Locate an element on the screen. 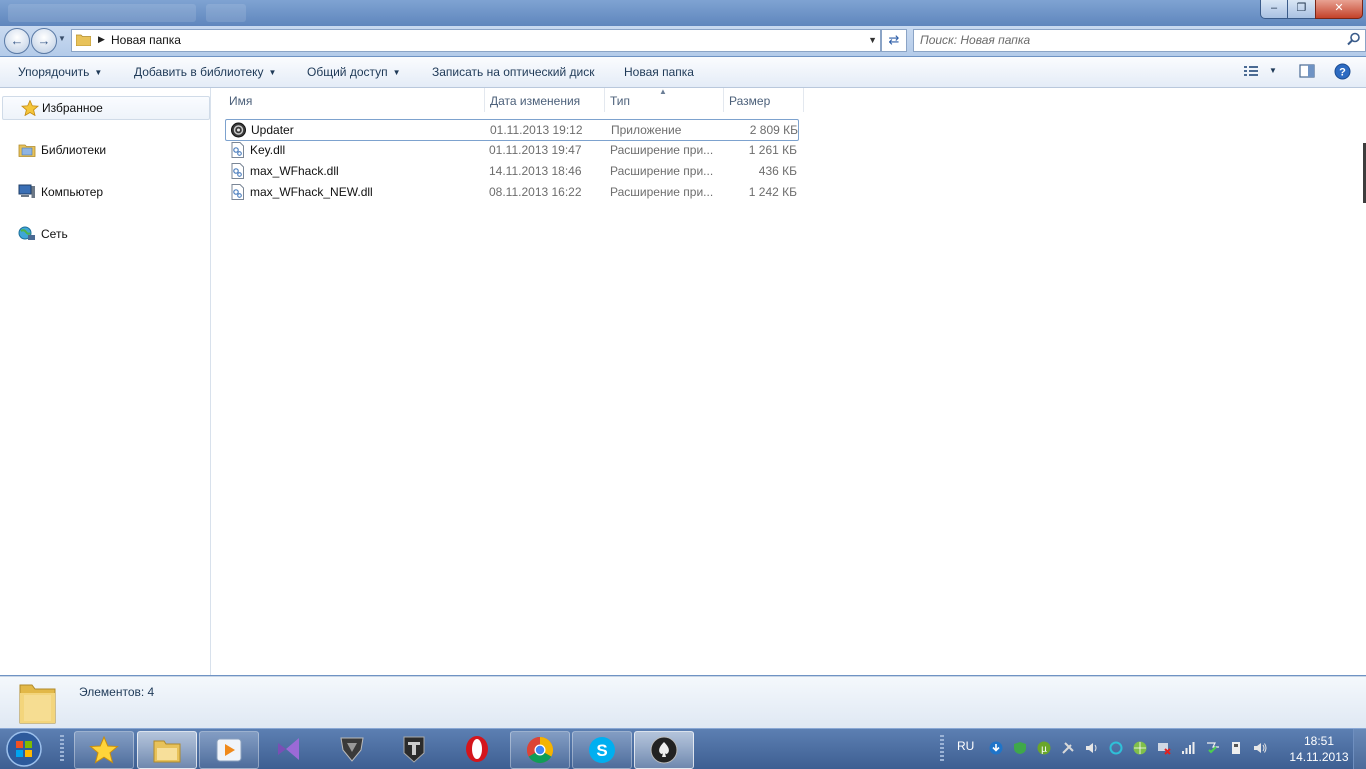  file-name: max_WFhack.dll is located at coordinates (294, 171).